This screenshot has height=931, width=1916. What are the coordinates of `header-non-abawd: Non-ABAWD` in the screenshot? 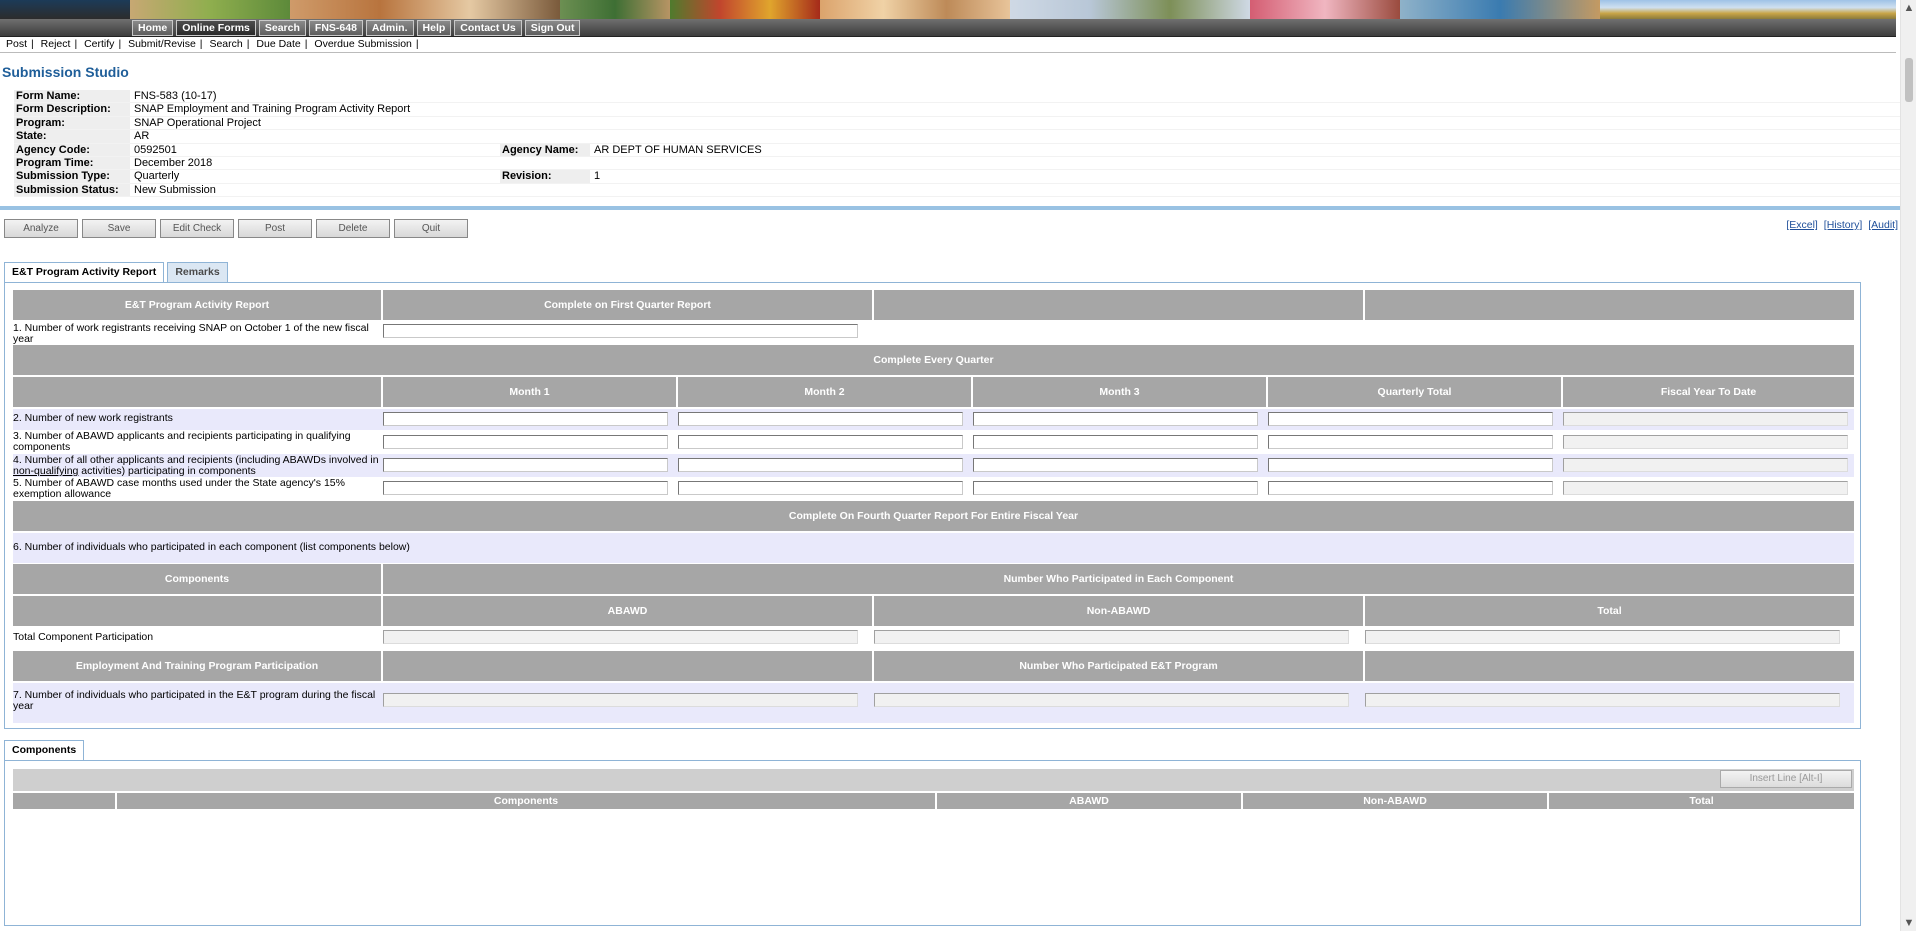 It's located at (1118, 611).